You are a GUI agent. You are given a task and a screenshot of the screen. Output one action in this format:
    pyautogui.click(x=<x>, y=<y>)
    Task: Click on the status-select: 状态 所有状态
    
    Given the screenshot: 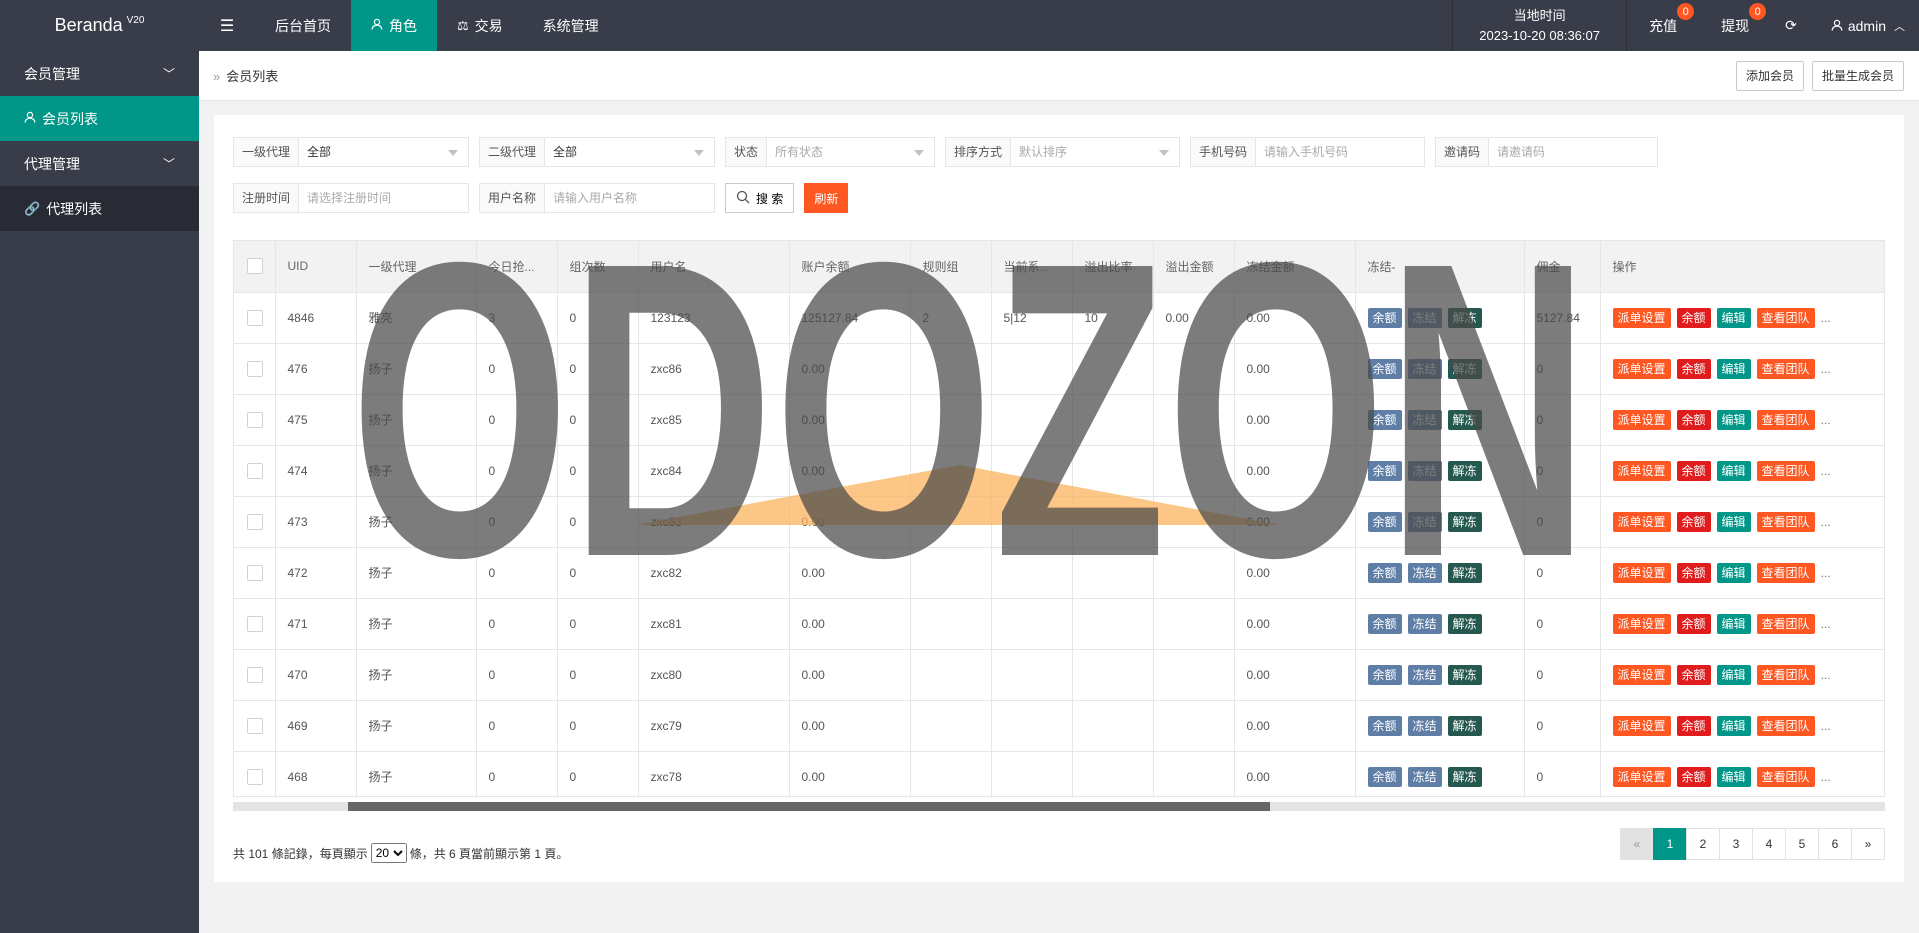 What is the action you would take?
    pyautogui.click(x=830, y=152)
    